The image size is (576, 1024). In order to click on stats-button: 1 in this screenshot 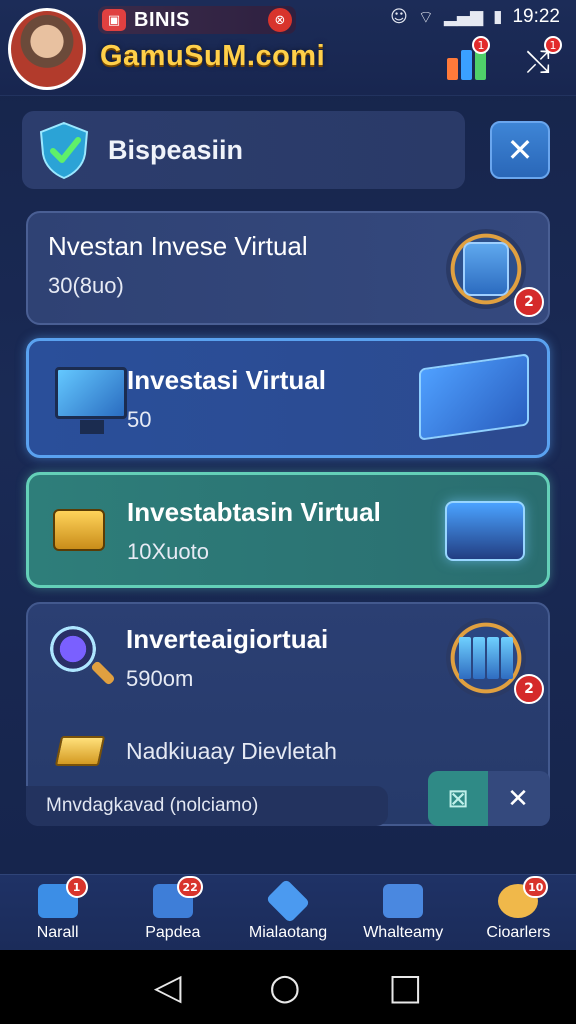, I will do `click(466, 61)`.